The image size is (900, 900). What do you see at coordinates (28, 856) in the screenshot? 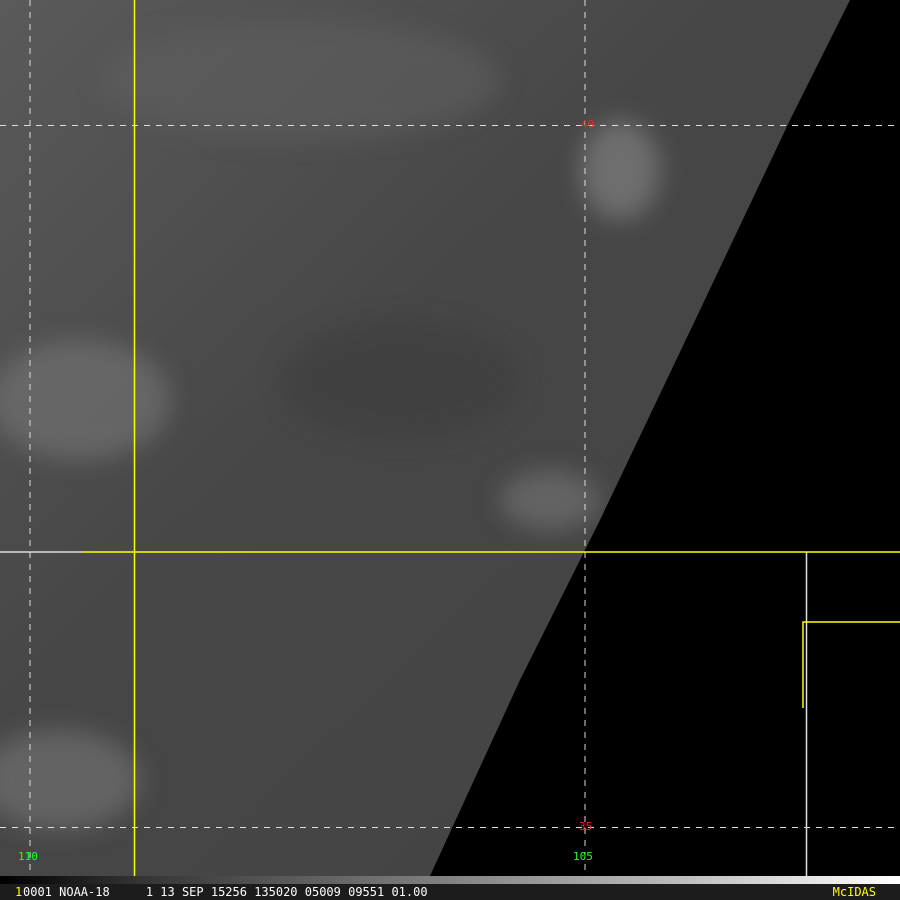
I see `lon-label-110: 110` at bounding box center [28, 856].